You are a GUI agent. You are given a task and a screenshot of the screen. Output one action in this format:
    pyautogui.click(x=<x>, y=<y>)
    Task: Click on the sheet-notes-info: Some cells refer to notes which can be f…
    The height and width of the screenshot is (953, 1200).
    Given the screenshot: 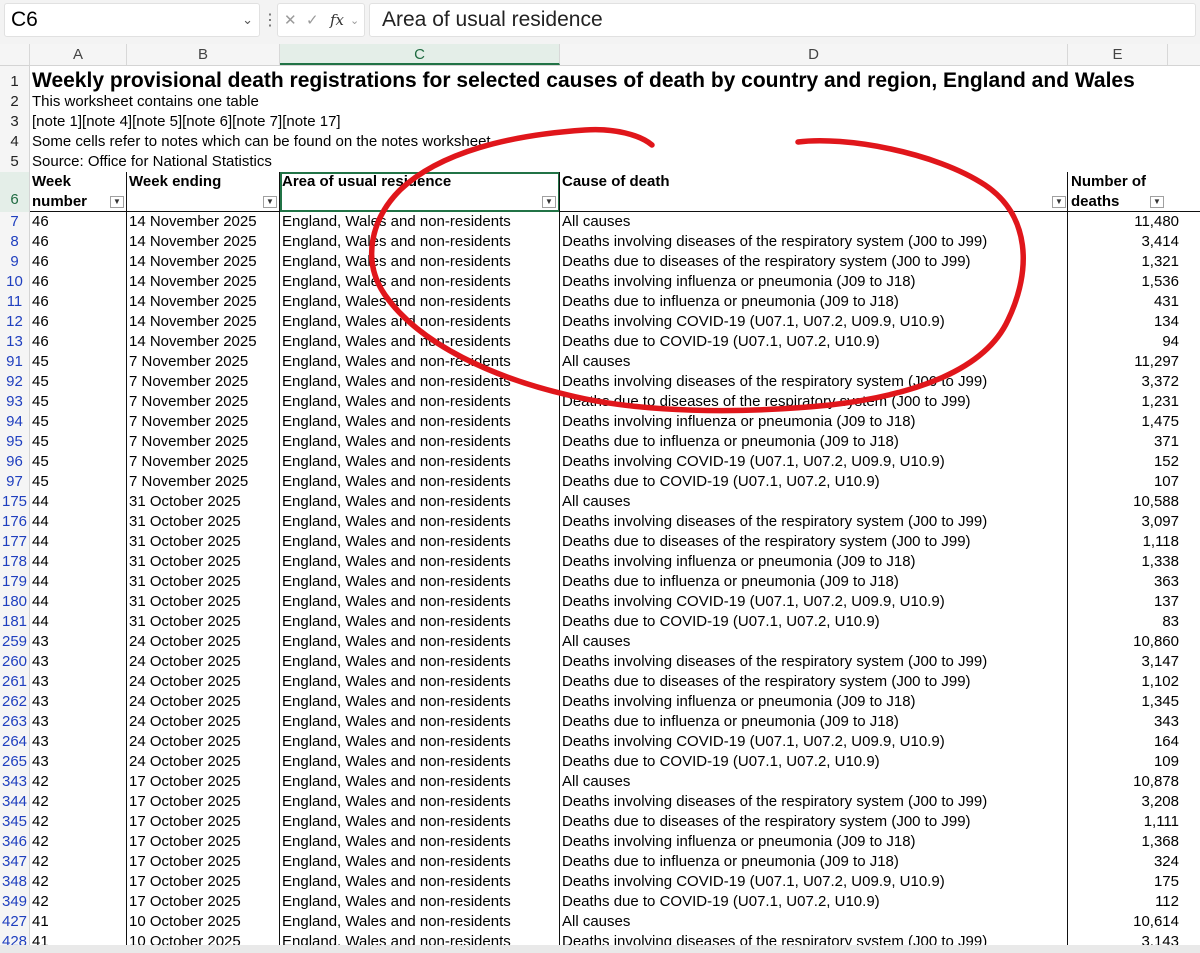 What is the action you would take?
    pyautogui.click(x=261, y=142)
    